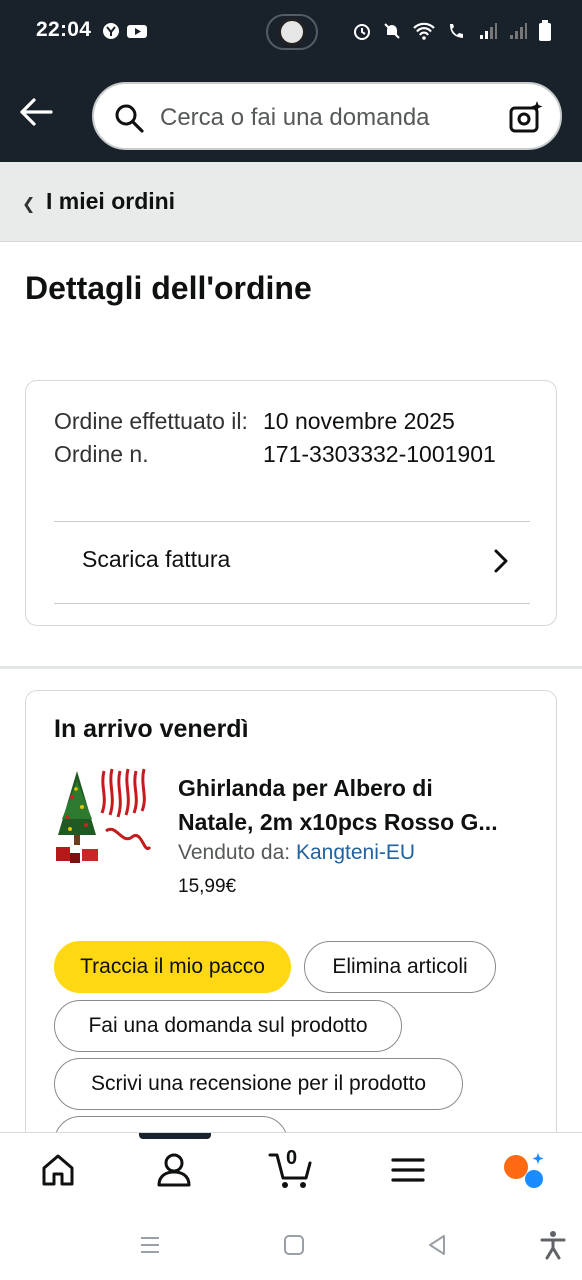  What do you see at coordinates (175, 1136) in the screenshot?
I see `active-tab-indicator` at bounding box center [175, 1136].